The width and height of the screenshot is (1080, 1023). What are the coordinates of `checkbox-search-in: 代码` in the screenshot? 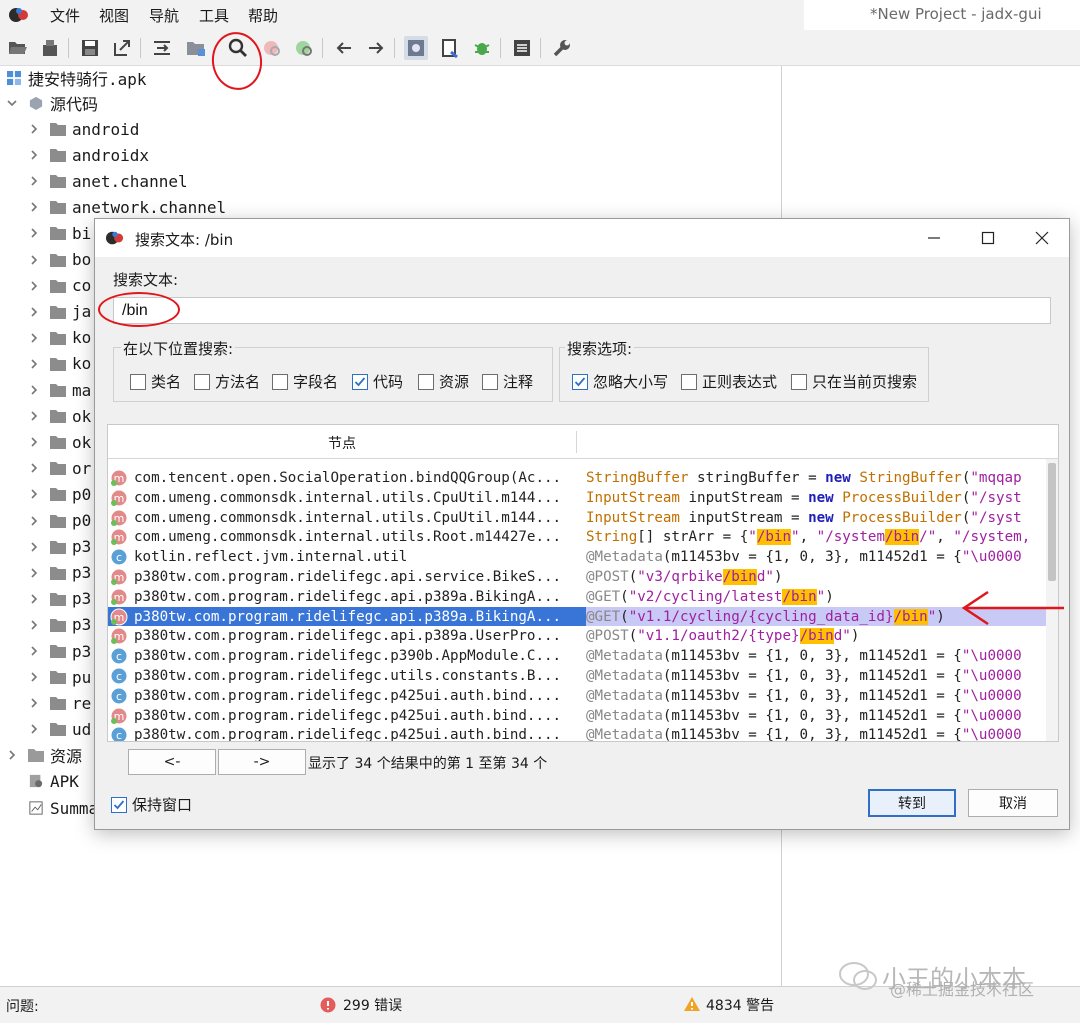 It's located at (377, 381).